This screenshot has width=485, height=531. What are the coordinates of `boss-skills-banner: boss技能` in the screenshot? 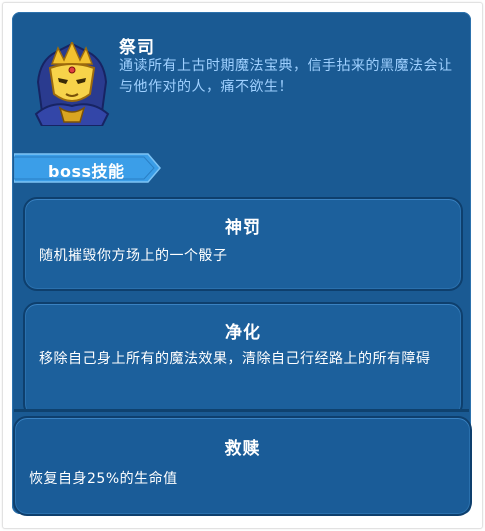 It's located at (88, 168).